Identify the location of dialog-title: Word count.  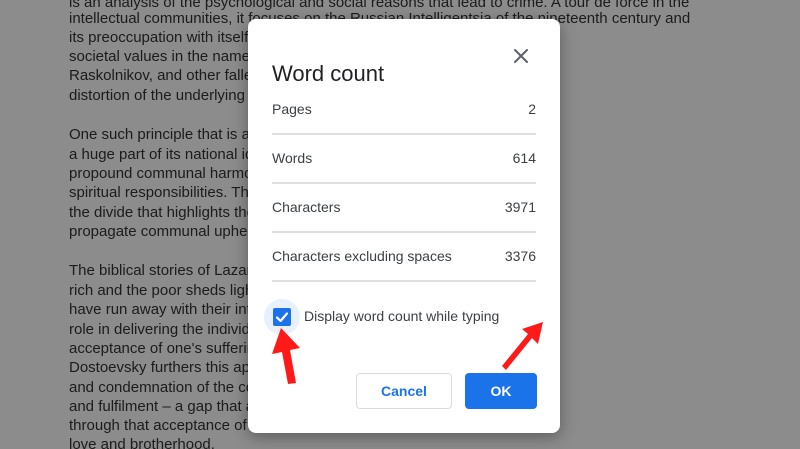
(328, 73).